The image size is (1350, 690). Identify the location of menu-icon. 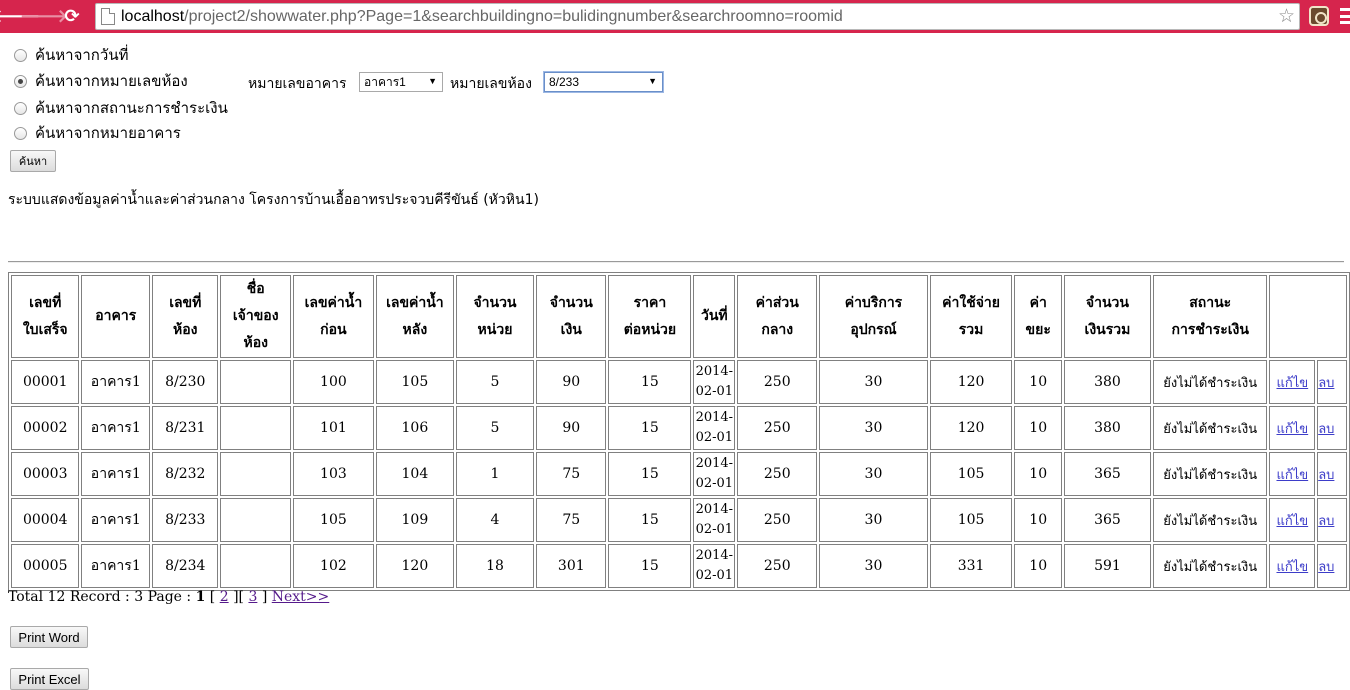
(1345, 16).